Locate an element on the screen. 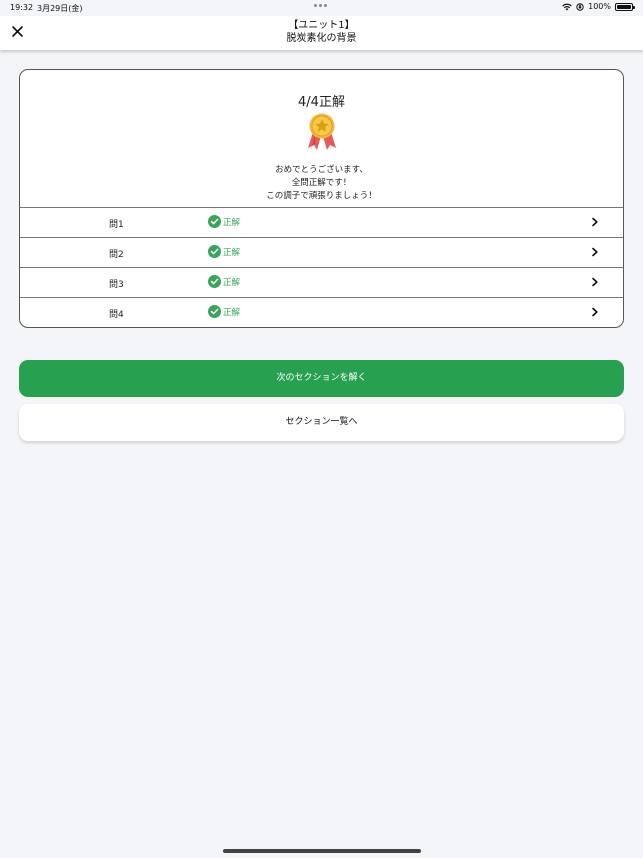 This screenshot has height=858, width=643. question-row: 問2 正解 is located at coordinates (321, 252).